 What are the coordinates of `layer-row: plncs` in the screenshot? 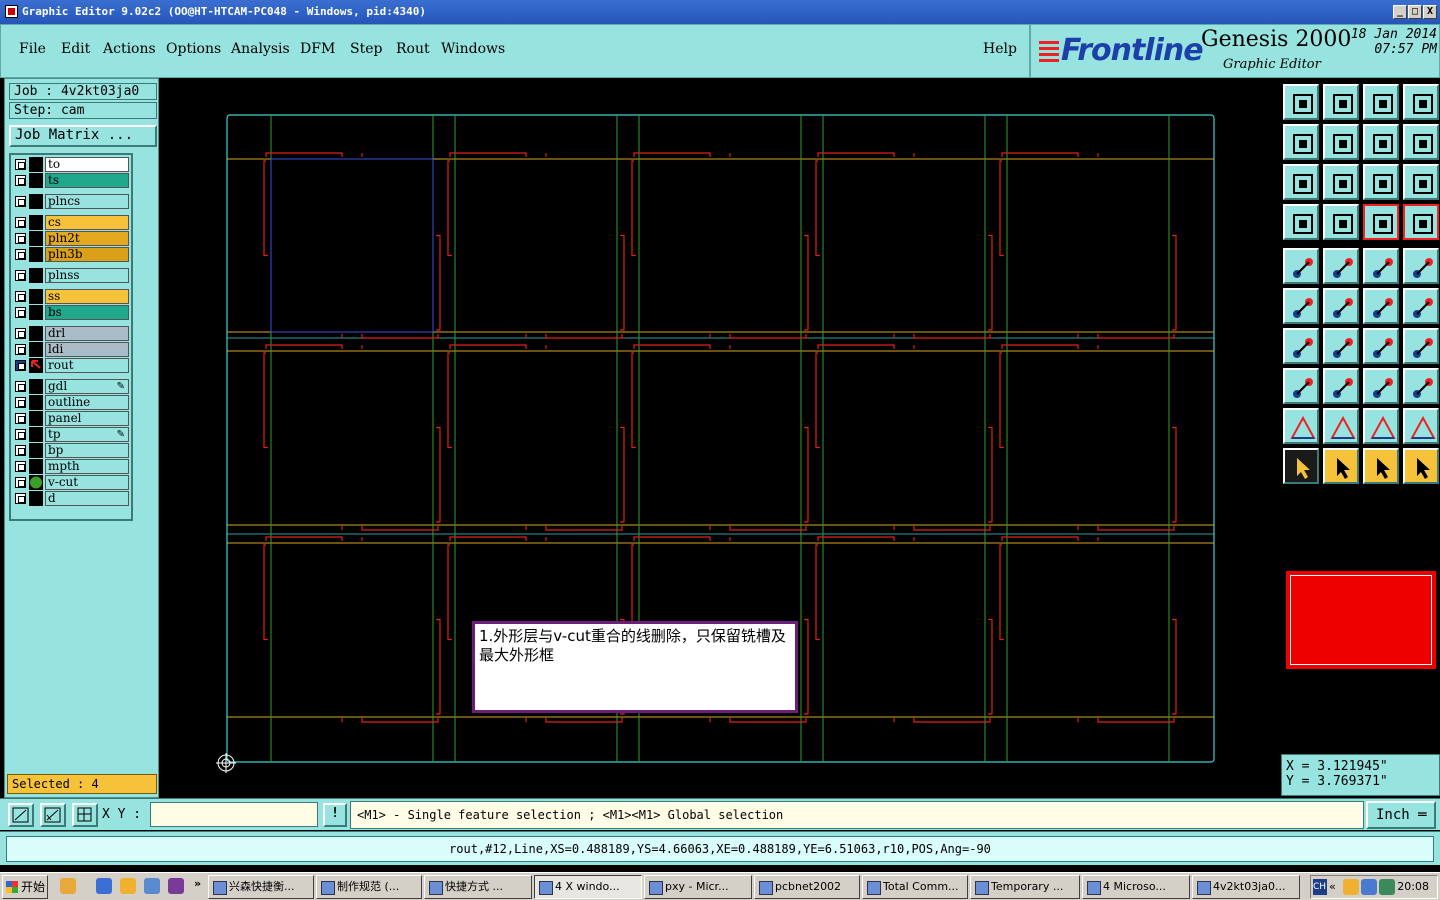 It's located at (72, 201).